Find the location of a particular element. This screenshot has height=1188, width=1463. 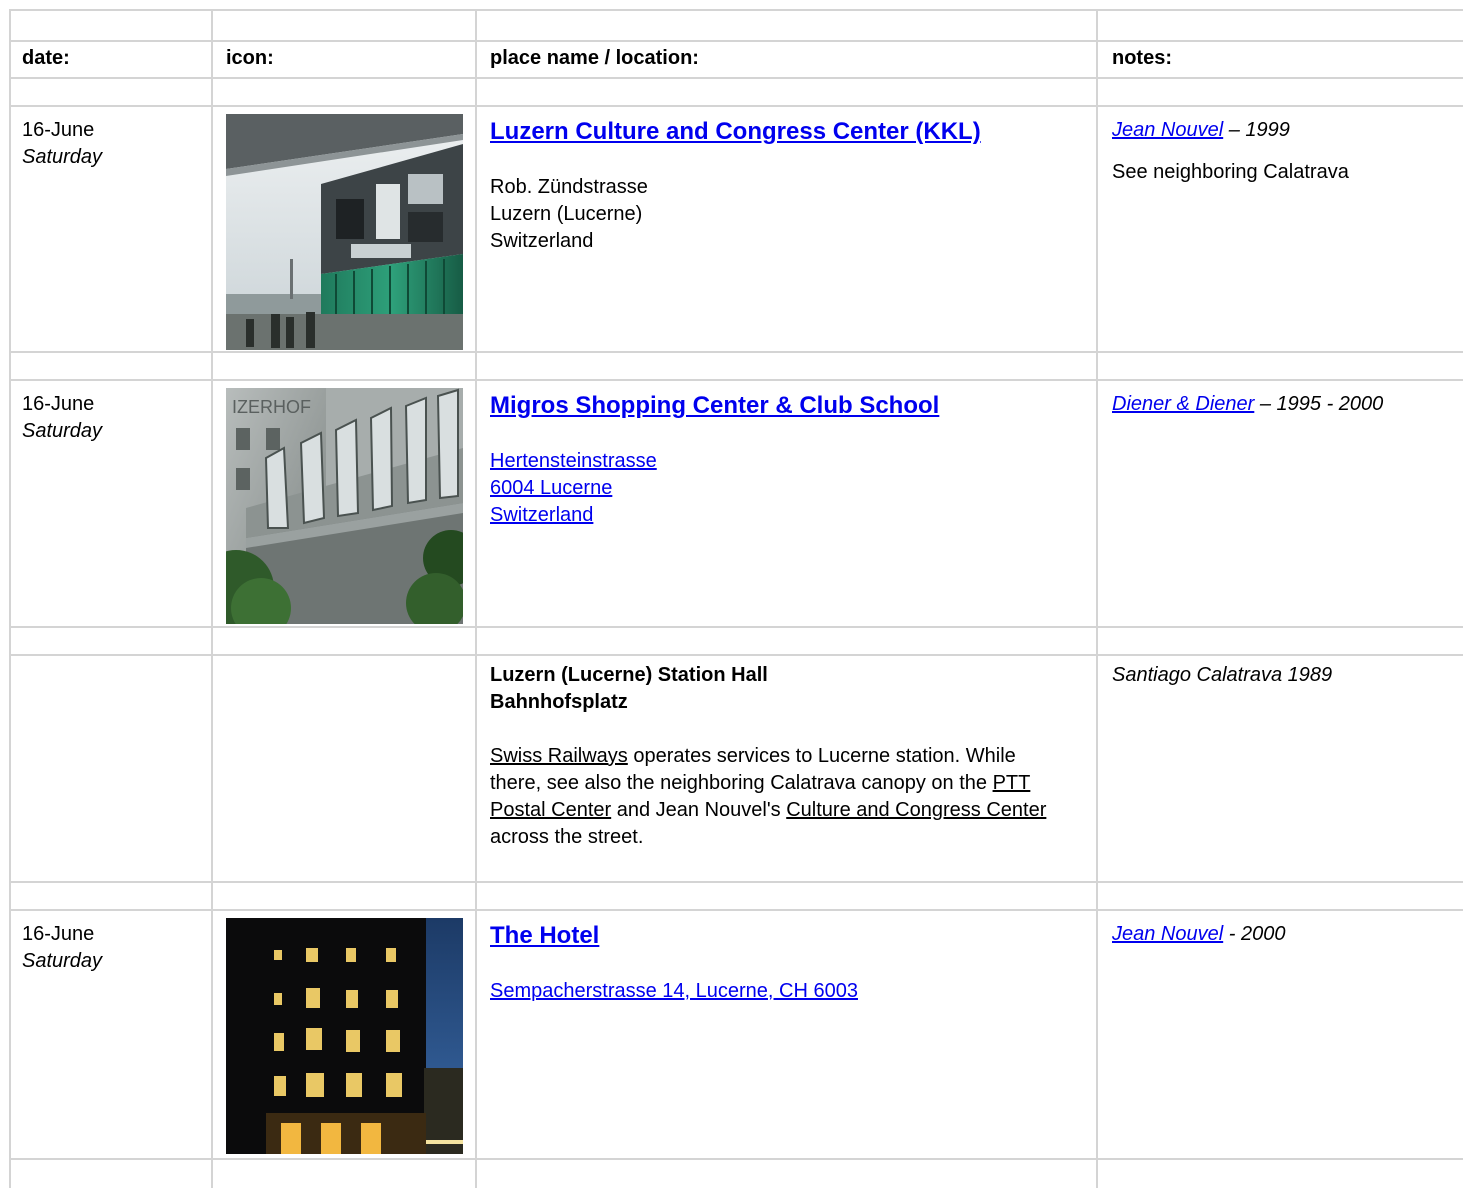

header-place: place name / location: is located at coordinates (594, 58).